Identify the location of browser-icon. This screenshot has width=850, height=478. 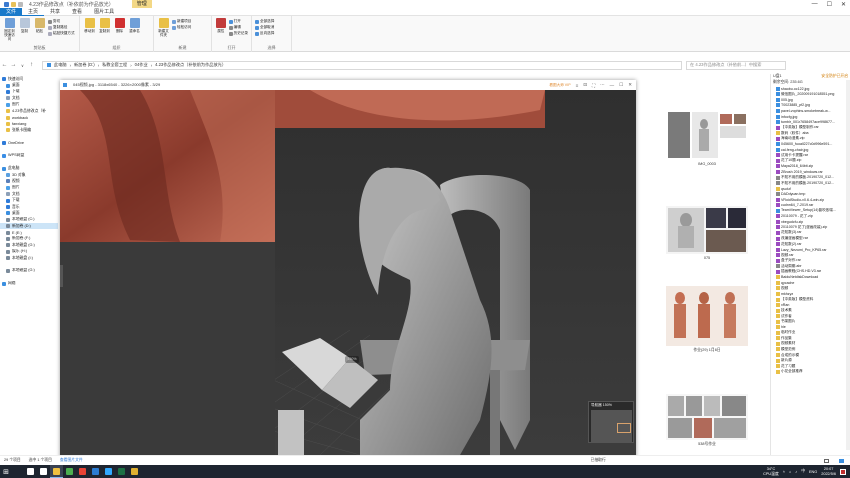
(69, 471).